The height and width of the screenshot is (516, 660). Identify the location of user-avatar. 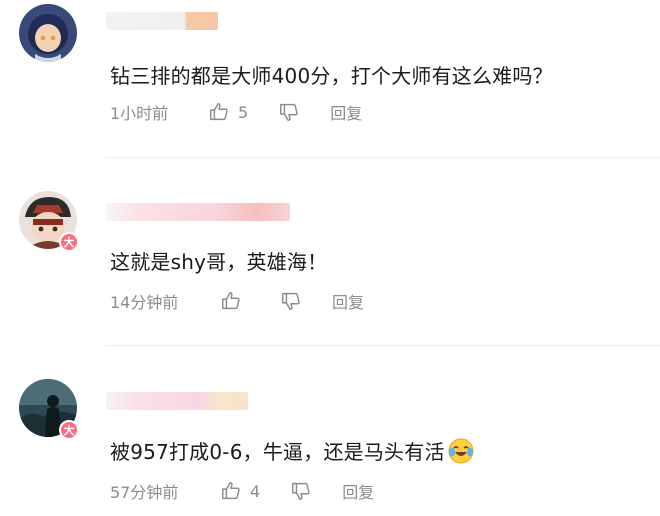
(48, 33).